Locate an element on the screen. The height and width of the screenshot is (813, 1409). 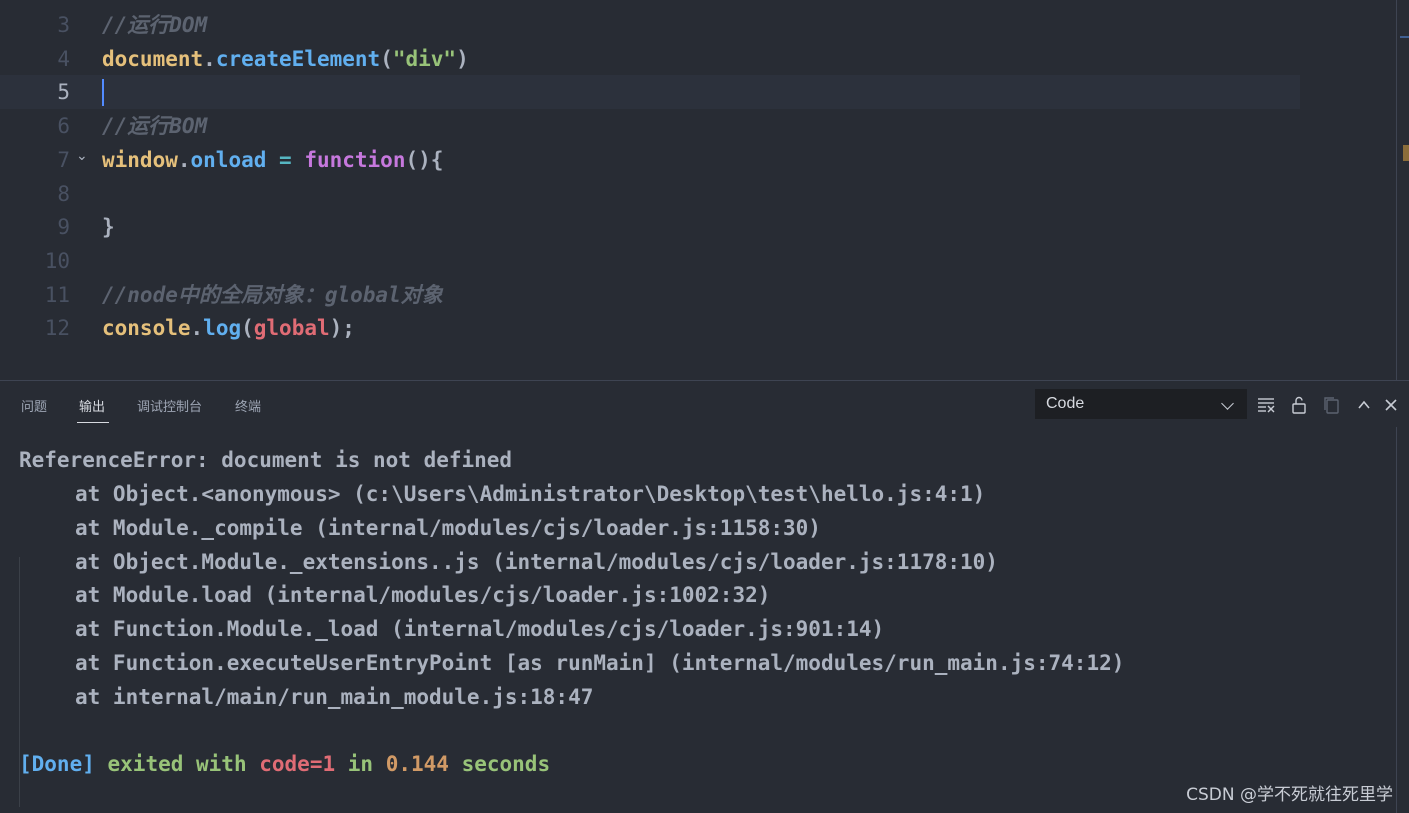
close-panel-icon is located at coordinates (1391, 405).